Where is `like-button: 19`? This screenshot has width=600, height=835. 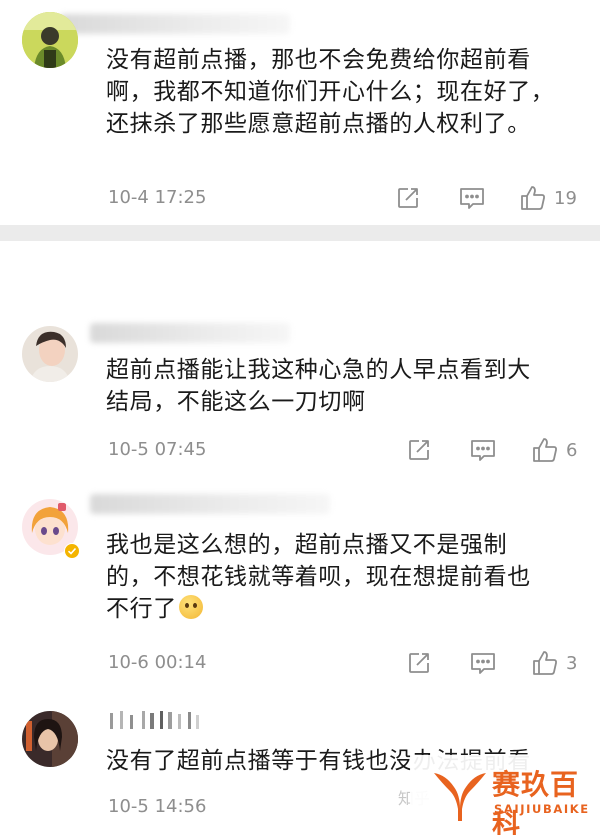
like-button: 19 is located at coordinates (548, 198).